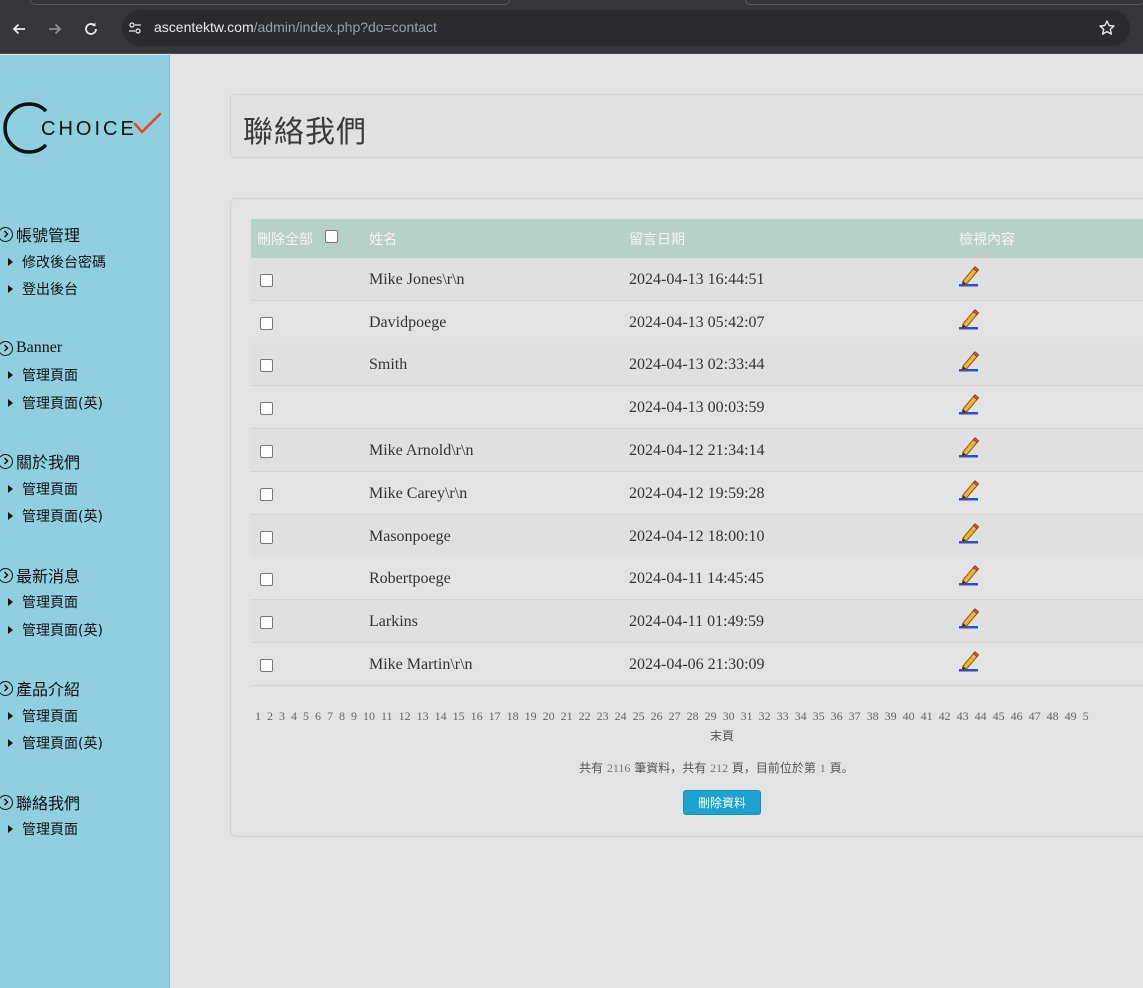 Image resolution: width=1143 pixels, height=988 pixels. I want to click on menu-group-title: 聯絡我們, so click(40, 802).